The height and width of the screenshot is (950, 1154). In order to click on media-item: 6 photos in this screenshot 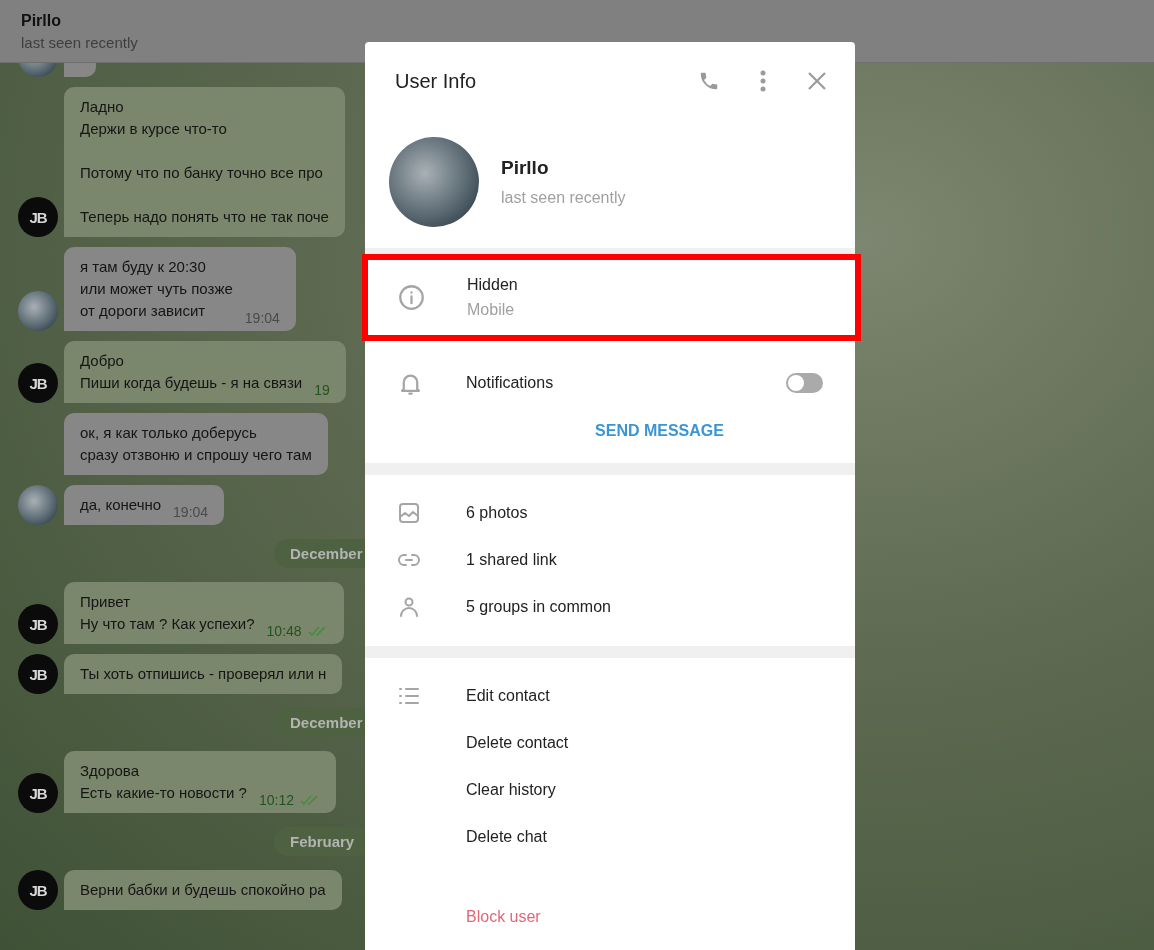, I will do `click(497, 512)`.